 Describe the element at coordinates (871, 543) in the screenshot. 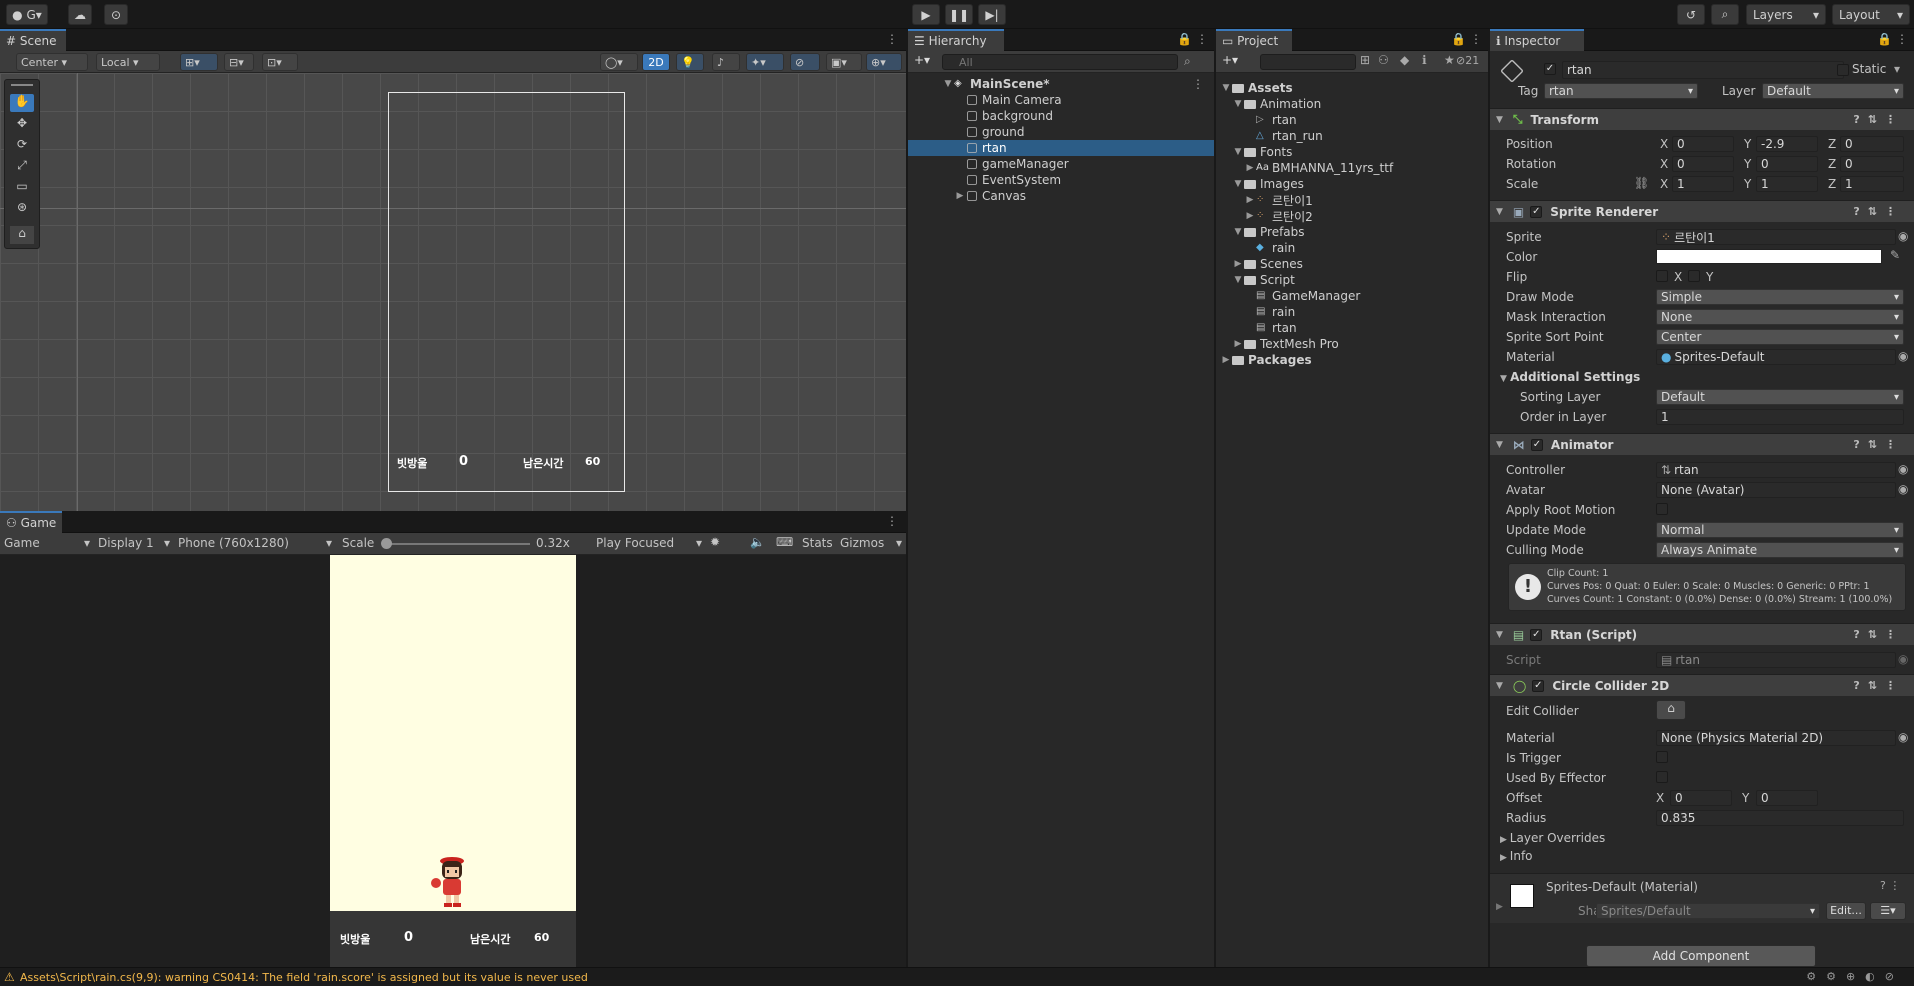

I see `gizmos-dropdown: Gizmos ▾` at that location.